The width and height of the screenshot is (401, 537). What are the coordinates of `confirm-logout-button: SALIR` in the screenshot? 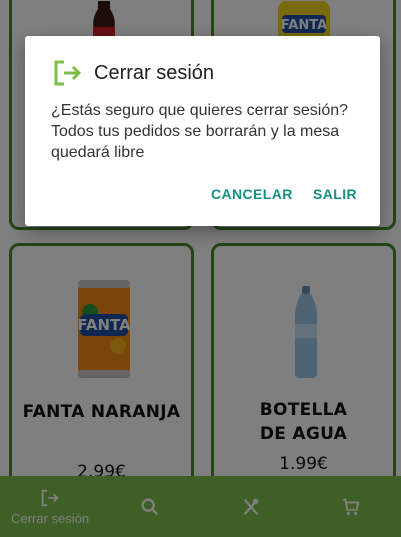 It's located at (335, 194).